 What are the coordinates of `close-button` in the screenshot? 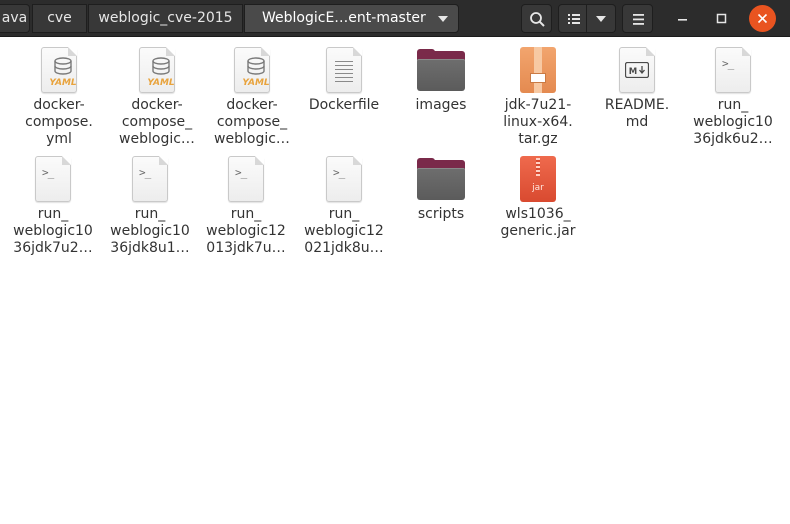 It's located at (762, 18).